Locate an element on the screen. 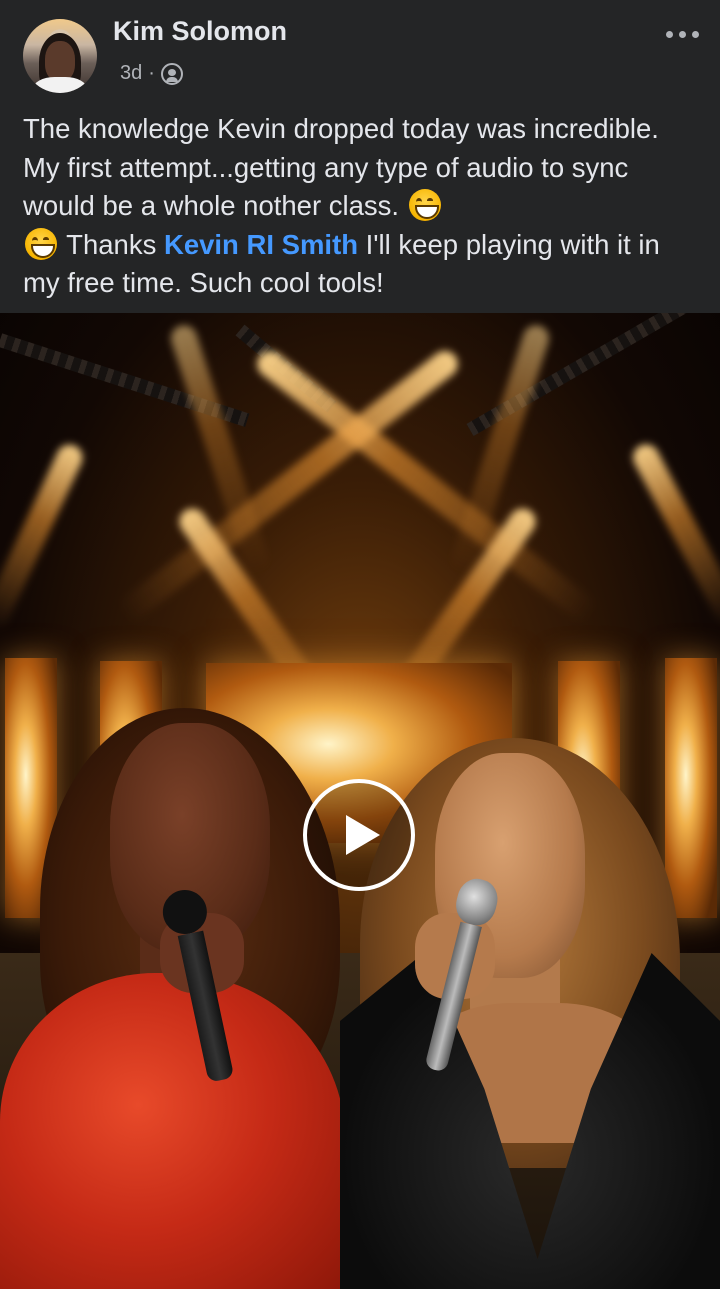 The image size is (720, 1289). play-button is located at coordinates (359, 835).